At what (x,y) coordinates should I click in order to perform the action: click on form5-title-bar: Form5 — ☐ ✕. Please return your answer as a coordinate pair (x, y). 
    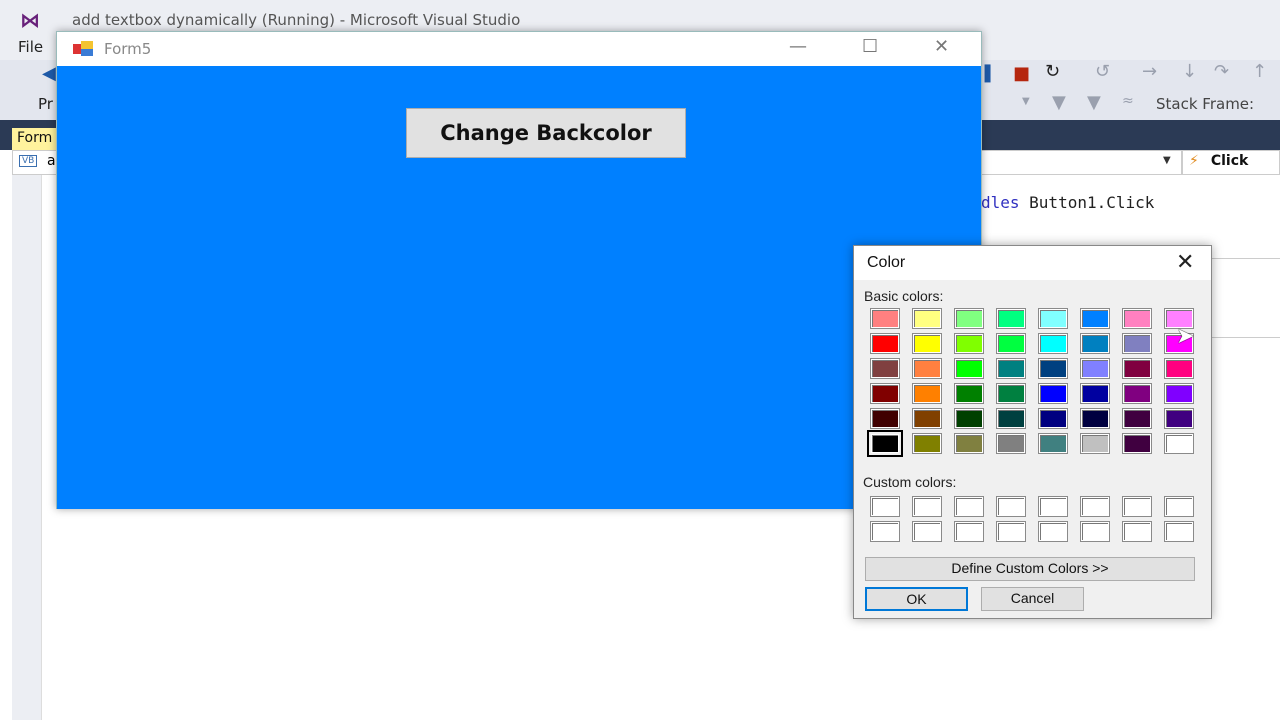
    Looking at the image, I should click on (519, 49).